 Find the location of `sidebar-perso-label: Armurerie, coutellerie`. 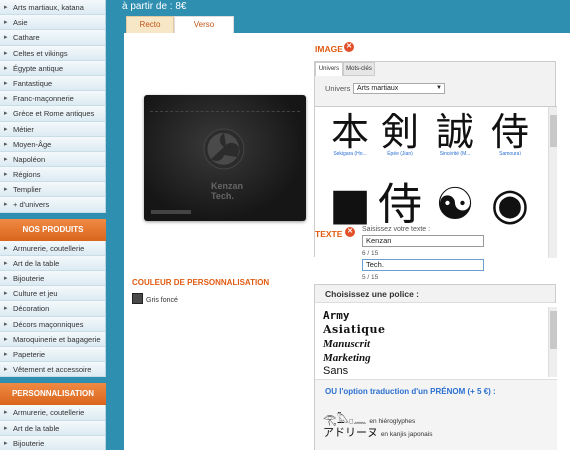

sidebar-perso-label: Armurerie, coutellerie is located at coordinates (49, 413).